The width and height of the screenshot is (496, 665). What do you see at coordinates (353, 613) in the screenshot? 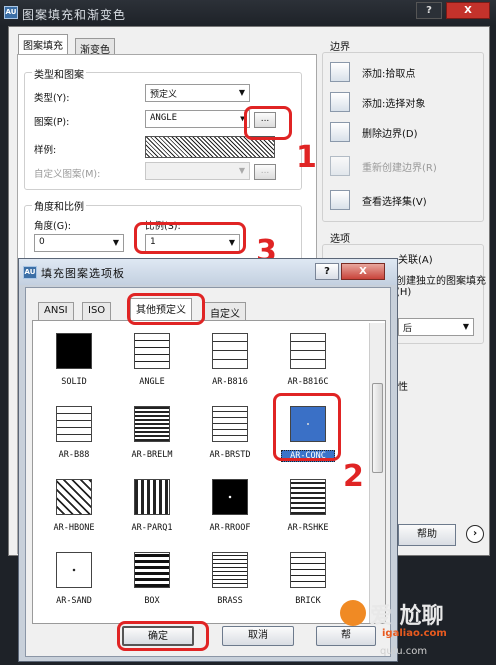
I see `watermark-logo-icon` at bounding box center [353, 613].